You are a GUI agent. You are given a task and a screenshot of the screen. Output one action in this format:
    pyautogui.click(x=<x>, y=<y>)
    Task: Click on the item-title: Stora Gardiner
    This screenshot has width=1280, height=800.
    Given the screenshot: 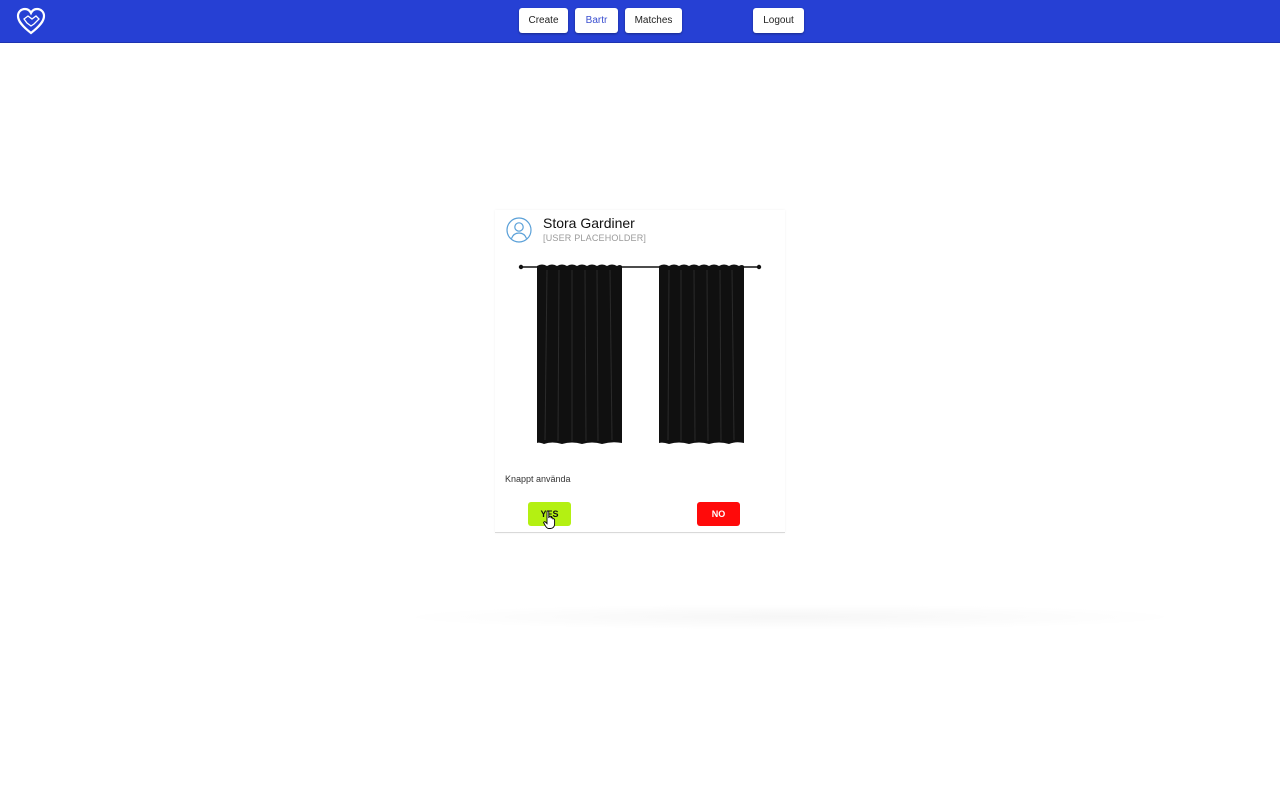 What is the action you would take?
    pyautogui.click(x=589, y=223)
    